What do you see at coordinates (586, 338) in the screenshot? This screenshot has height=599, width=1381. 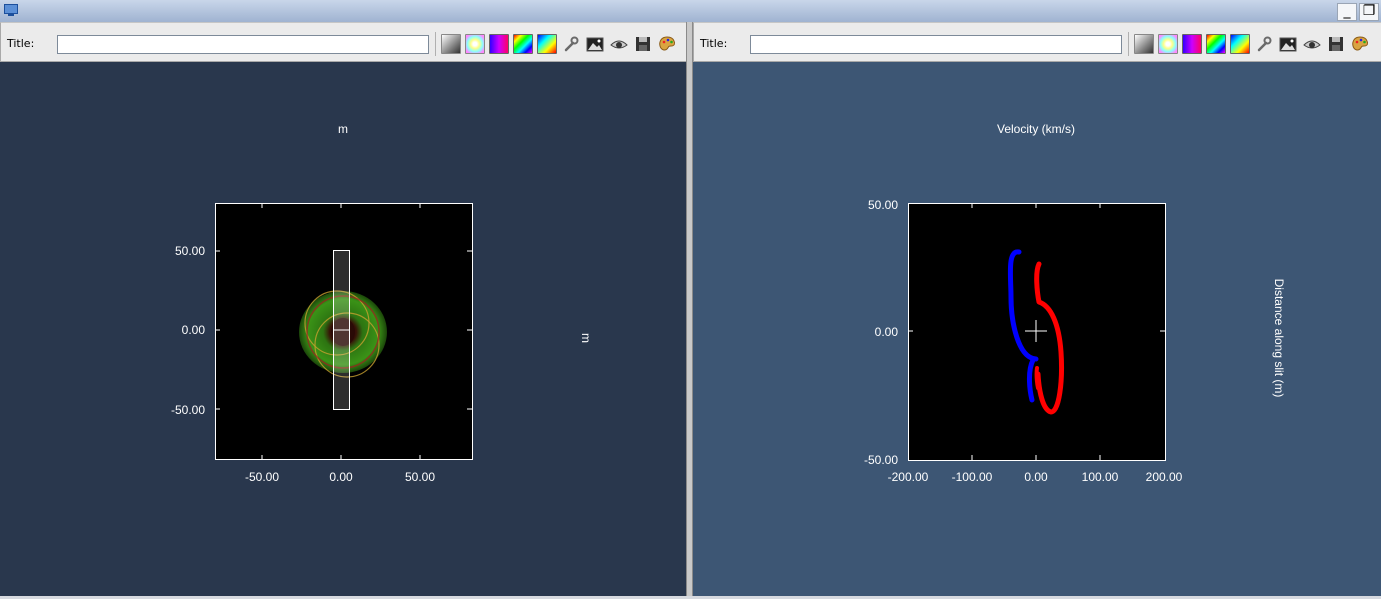 I see `left-right-axis-label: m` at bounding box center [586, 338].